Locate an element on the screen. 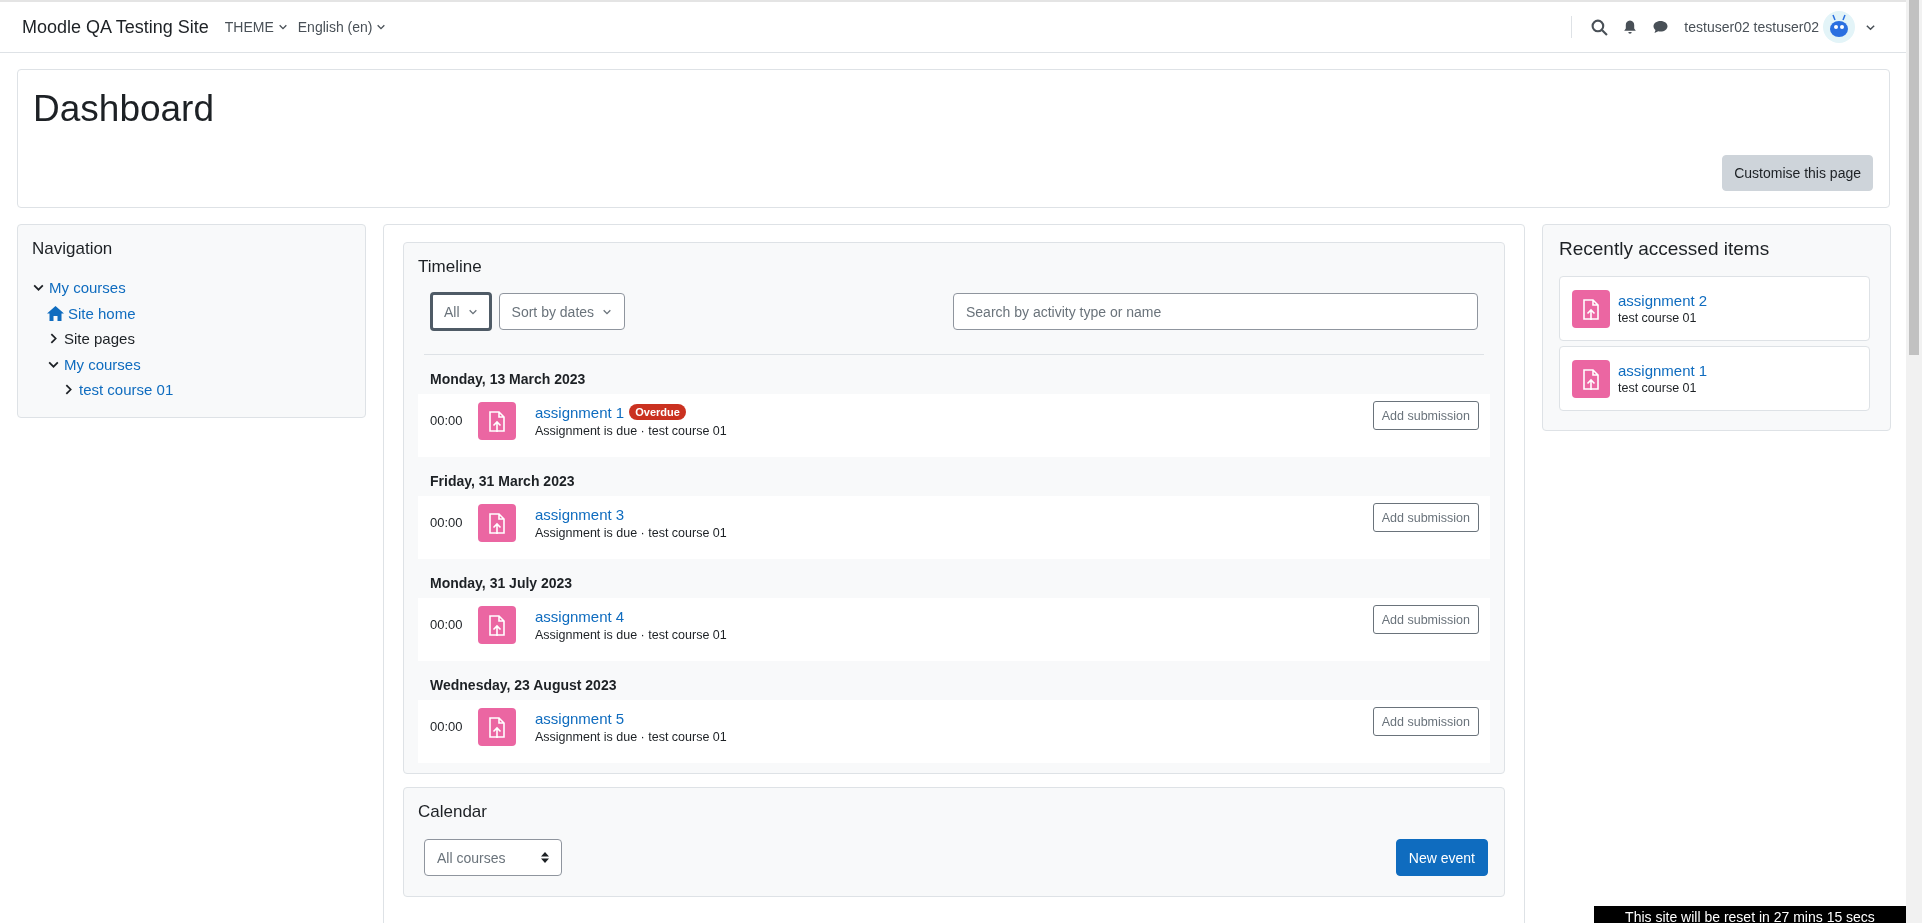  assignment-link: assignment 4 is located at coordinates (580, 616).